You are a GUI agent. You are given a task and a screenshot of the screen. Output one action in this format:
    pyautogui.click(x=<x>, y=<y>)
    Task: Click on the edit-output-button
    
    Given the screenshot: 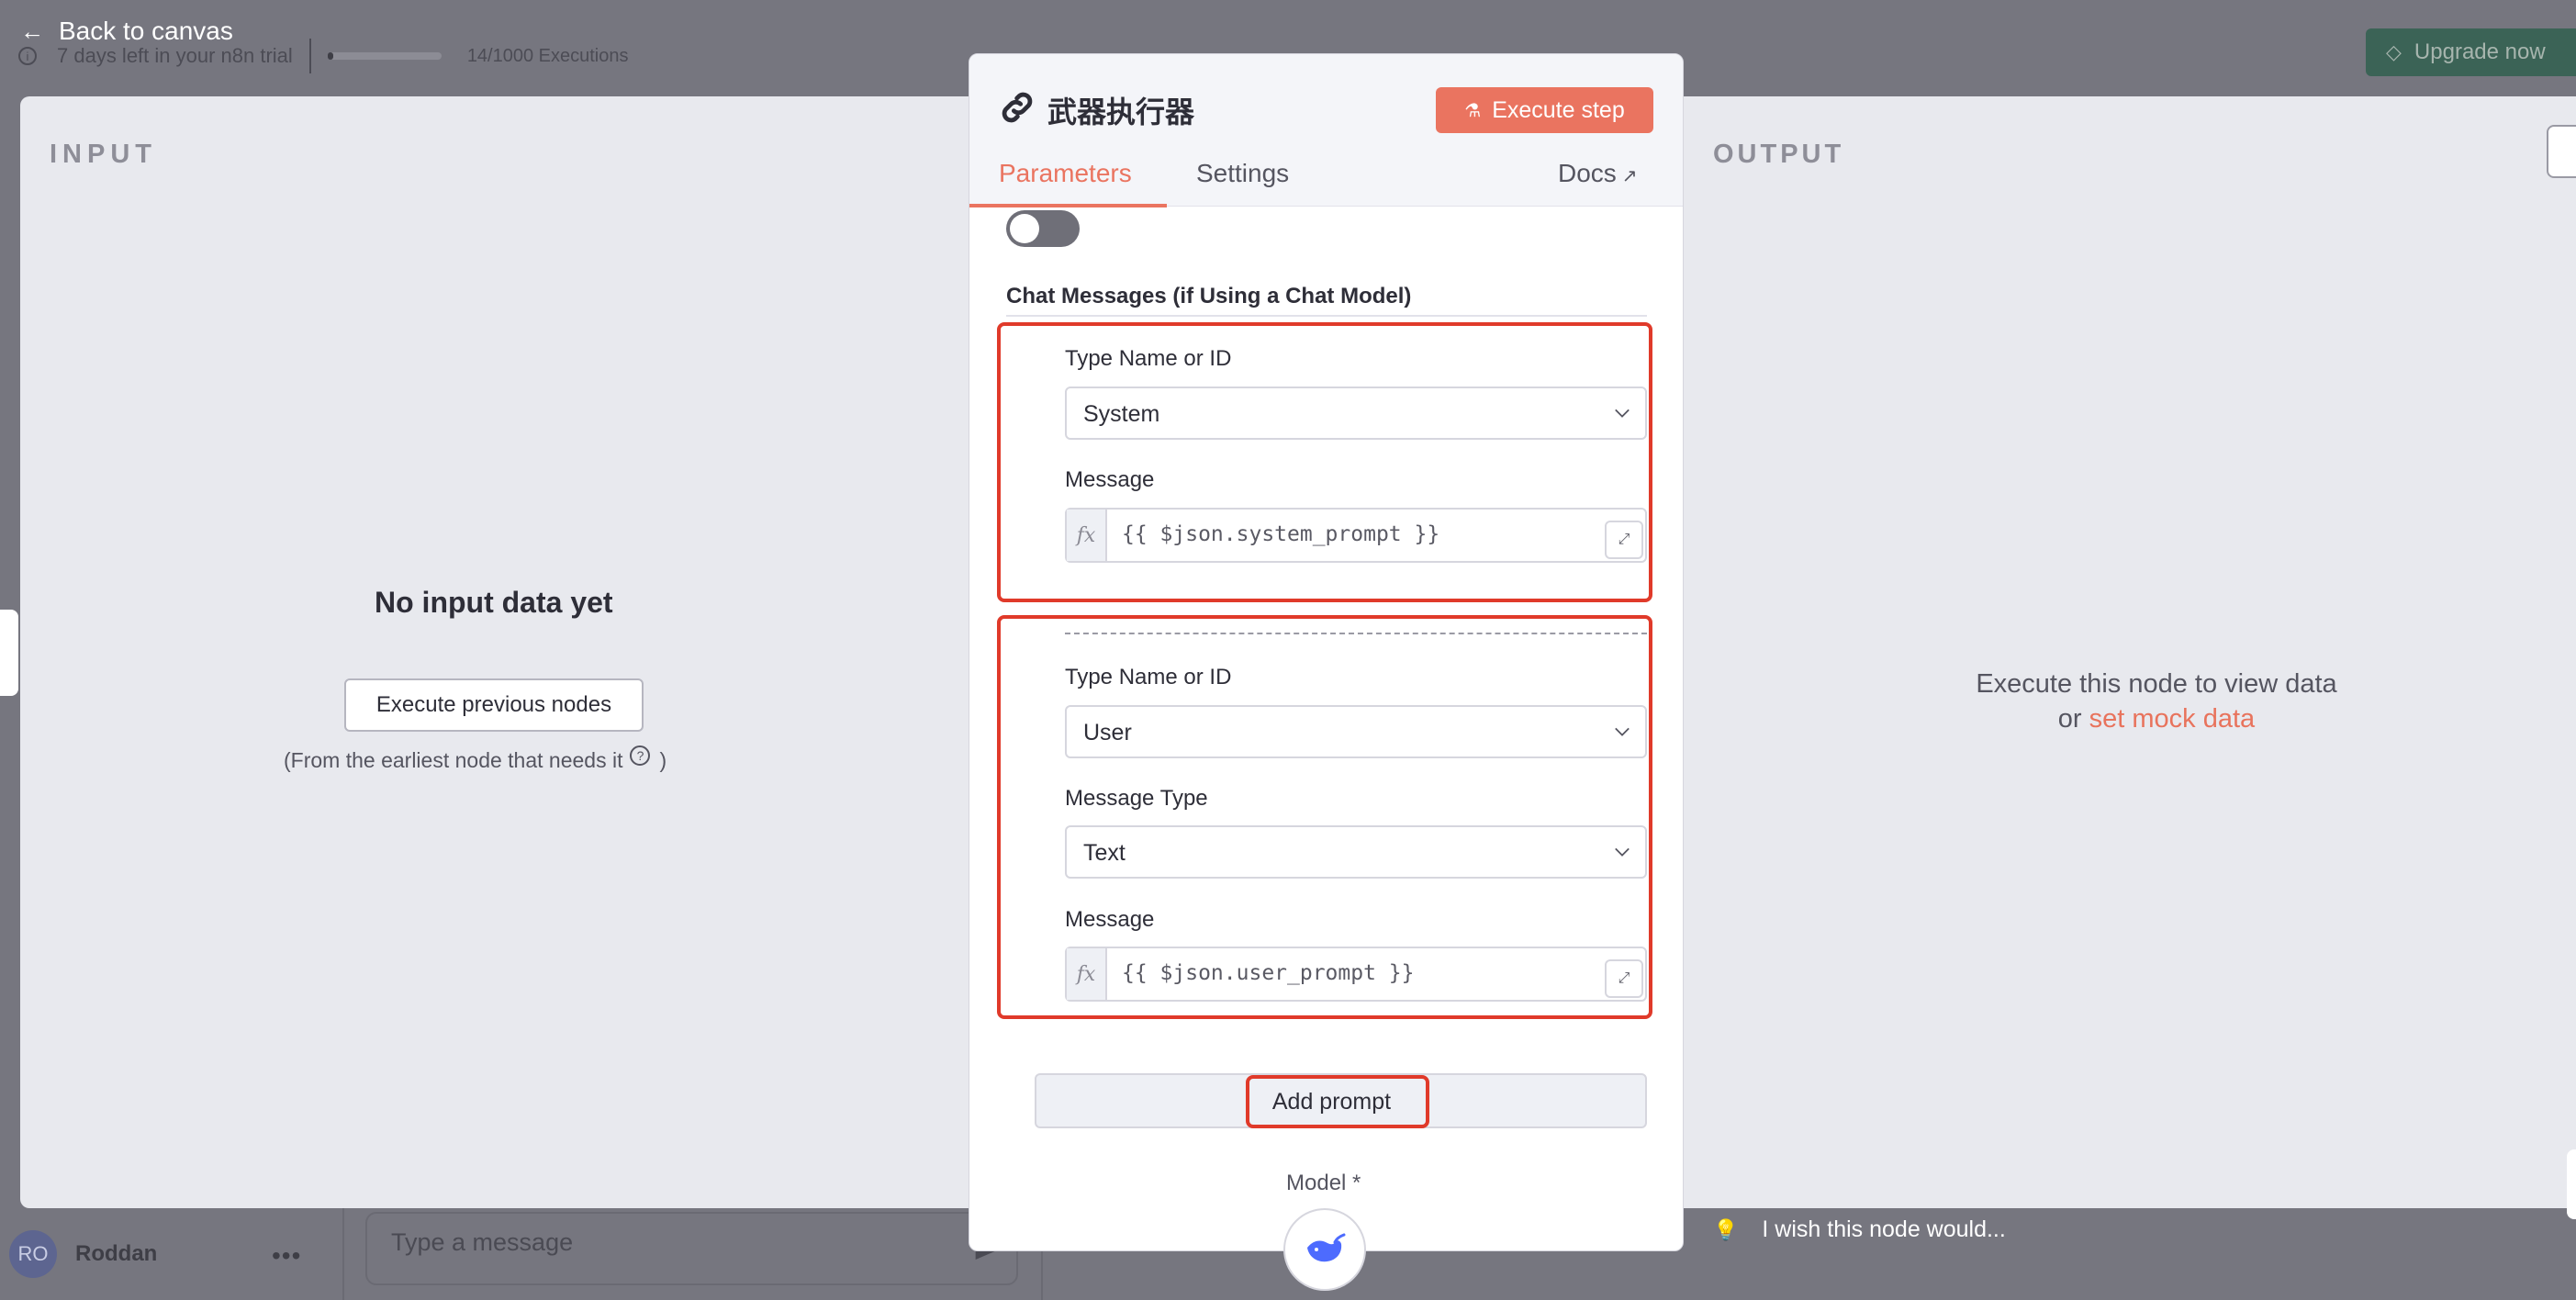 What is the action you would take?
    pyautogui.click(x=2561, y=151)
    